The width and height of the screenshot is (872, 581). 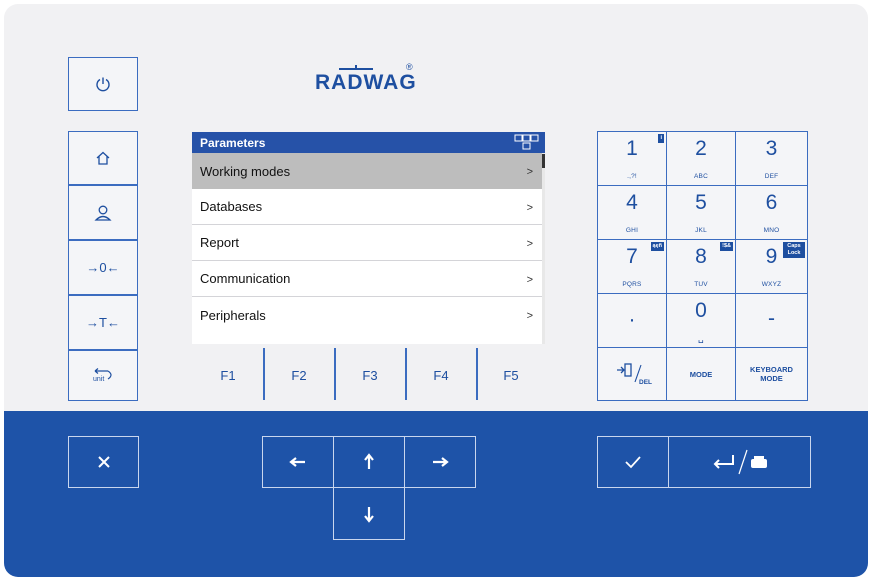 I want to click on arrow-up-icon, so click(x=369, y=461).